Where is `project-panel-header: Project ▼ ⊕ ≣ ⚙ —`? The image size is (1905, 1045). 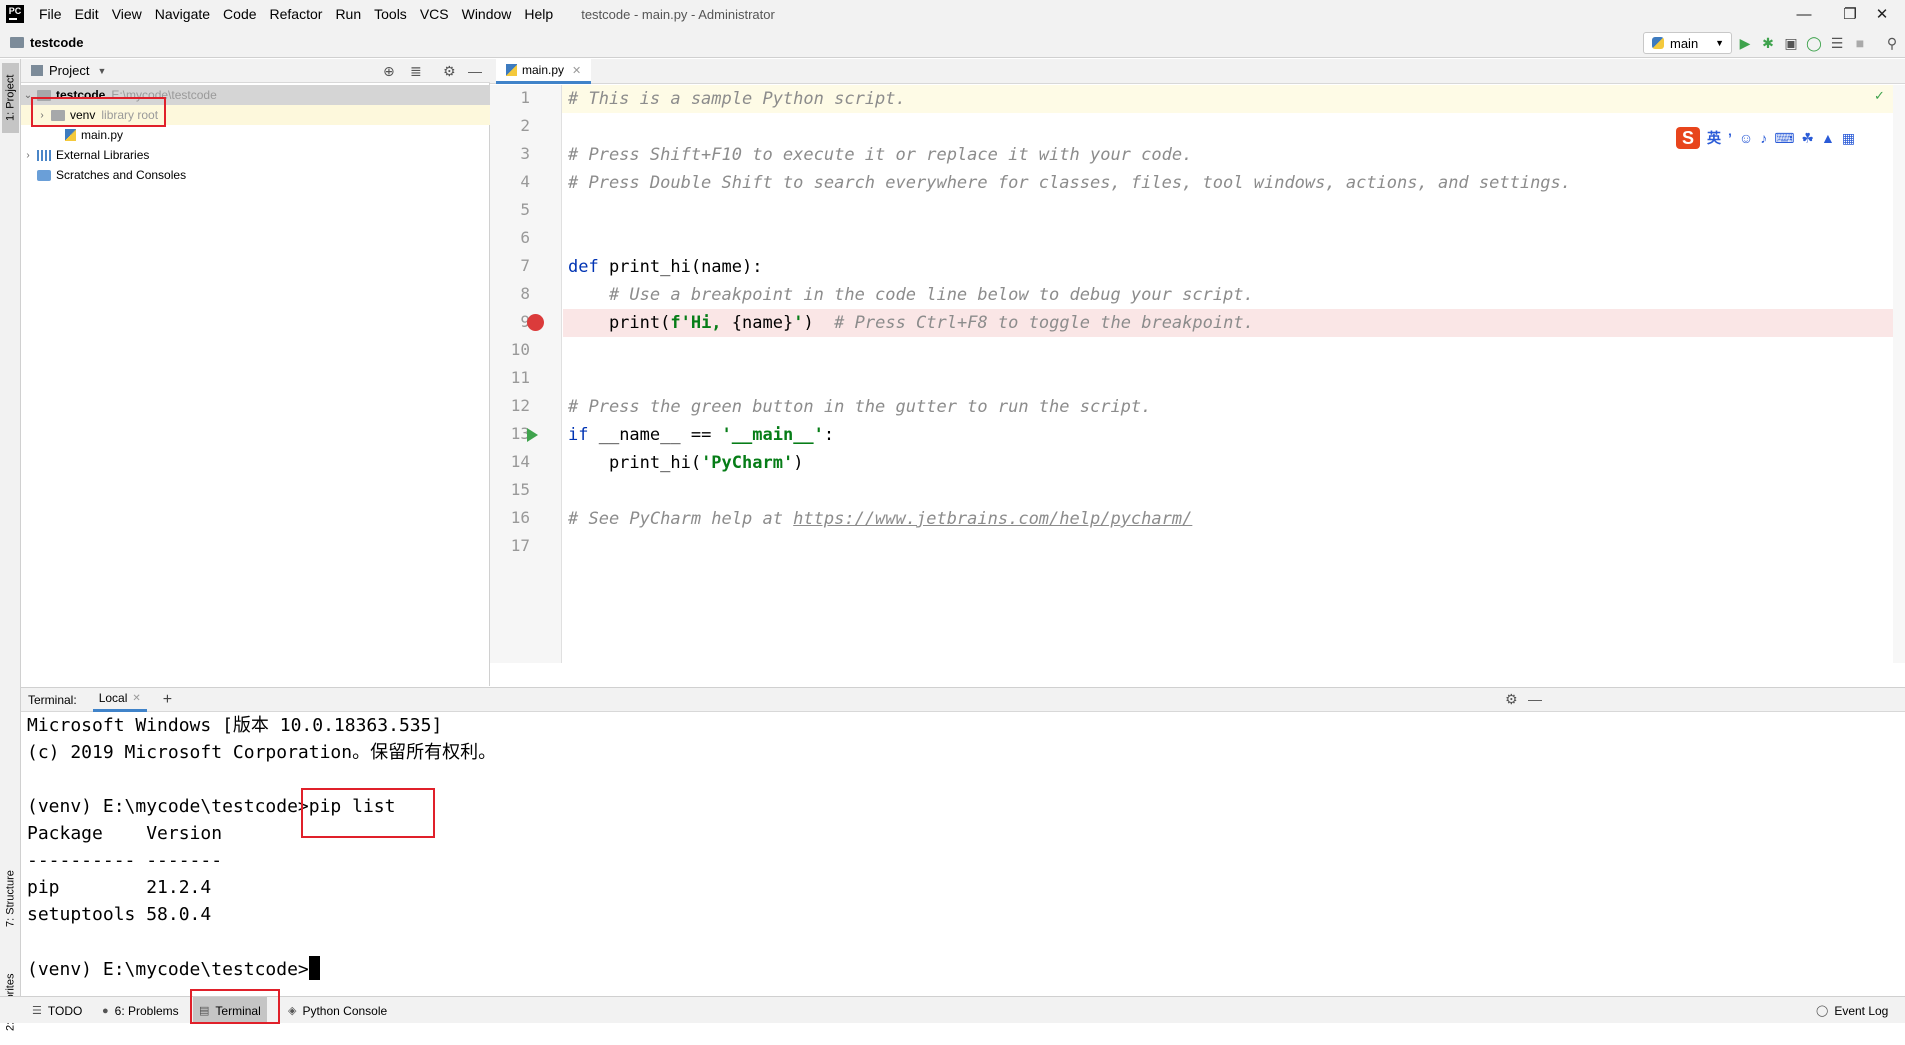 project-panel-header: Project ▼ ⊕ ≣ ⚙ — is located at coordinates (255, 71).